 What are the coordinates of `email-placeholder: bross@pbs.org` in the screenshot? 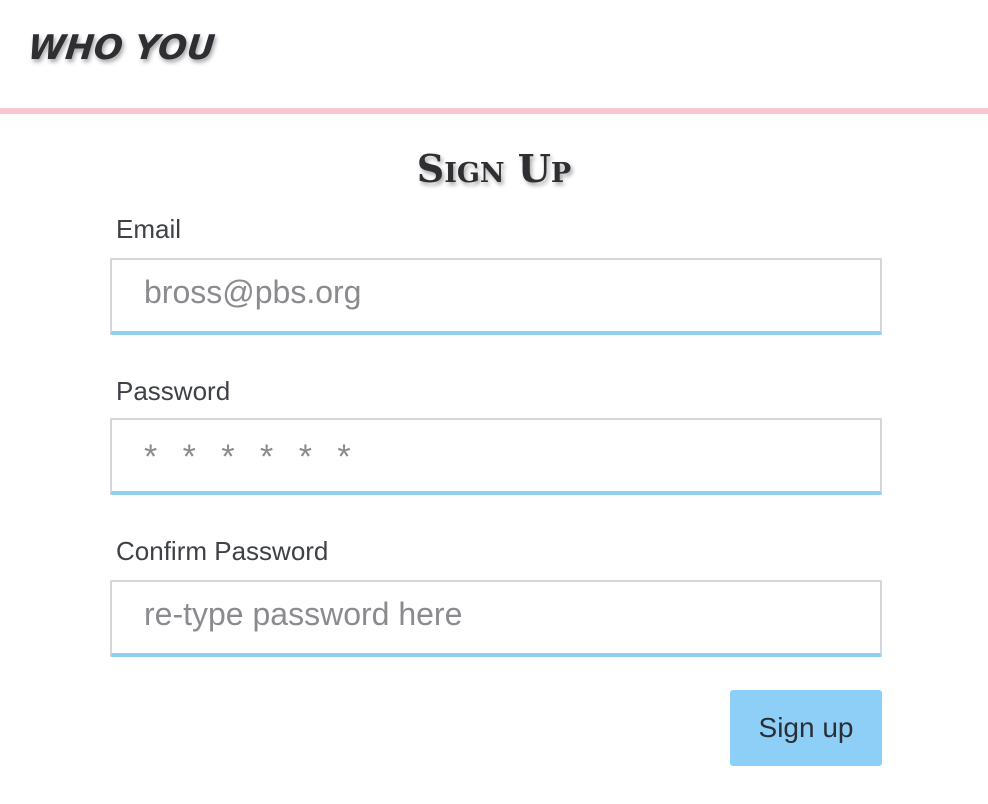 It's located at (253, 292).